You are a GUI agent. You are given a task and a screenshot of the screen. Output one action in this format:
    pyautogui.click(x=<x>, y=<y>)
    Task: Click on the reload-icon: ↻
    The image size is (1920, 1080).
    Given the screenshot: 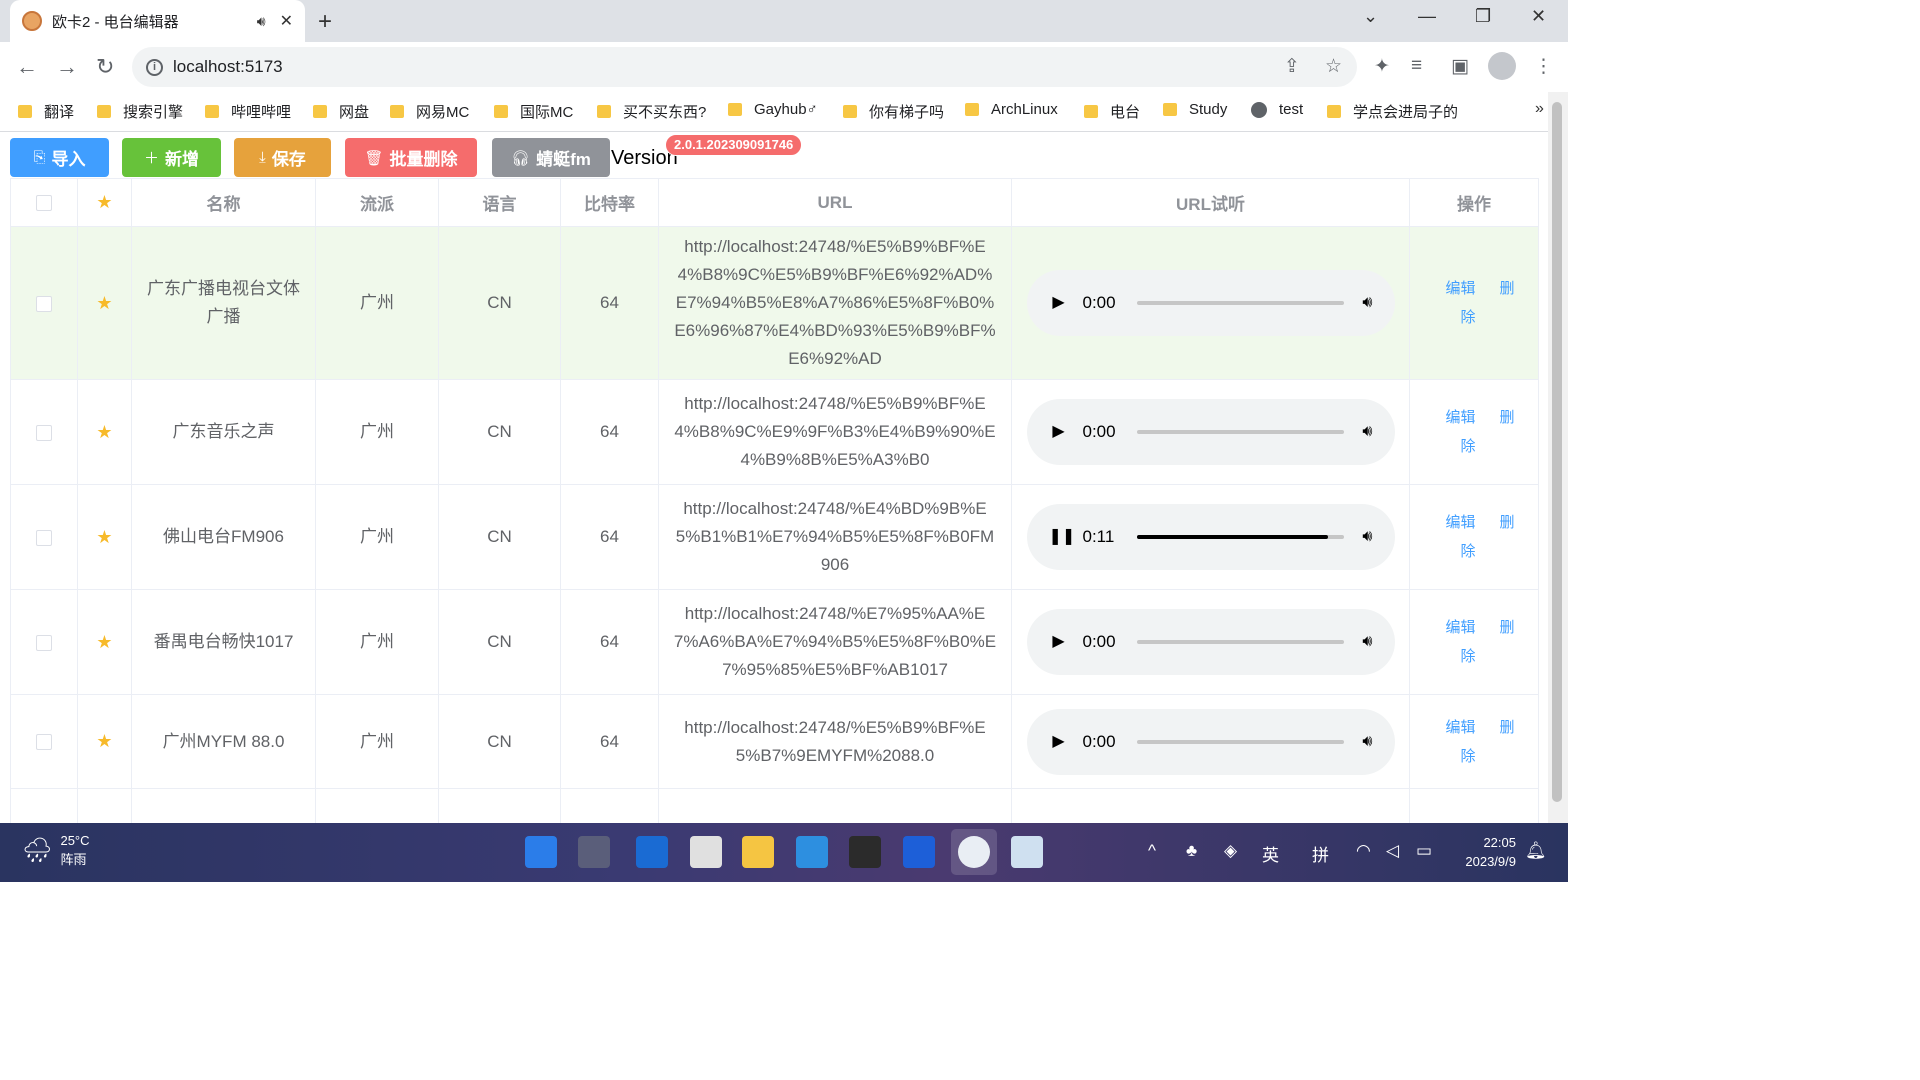 What is the action you would take?
    pyautogui.click(x=105, y=67)
    